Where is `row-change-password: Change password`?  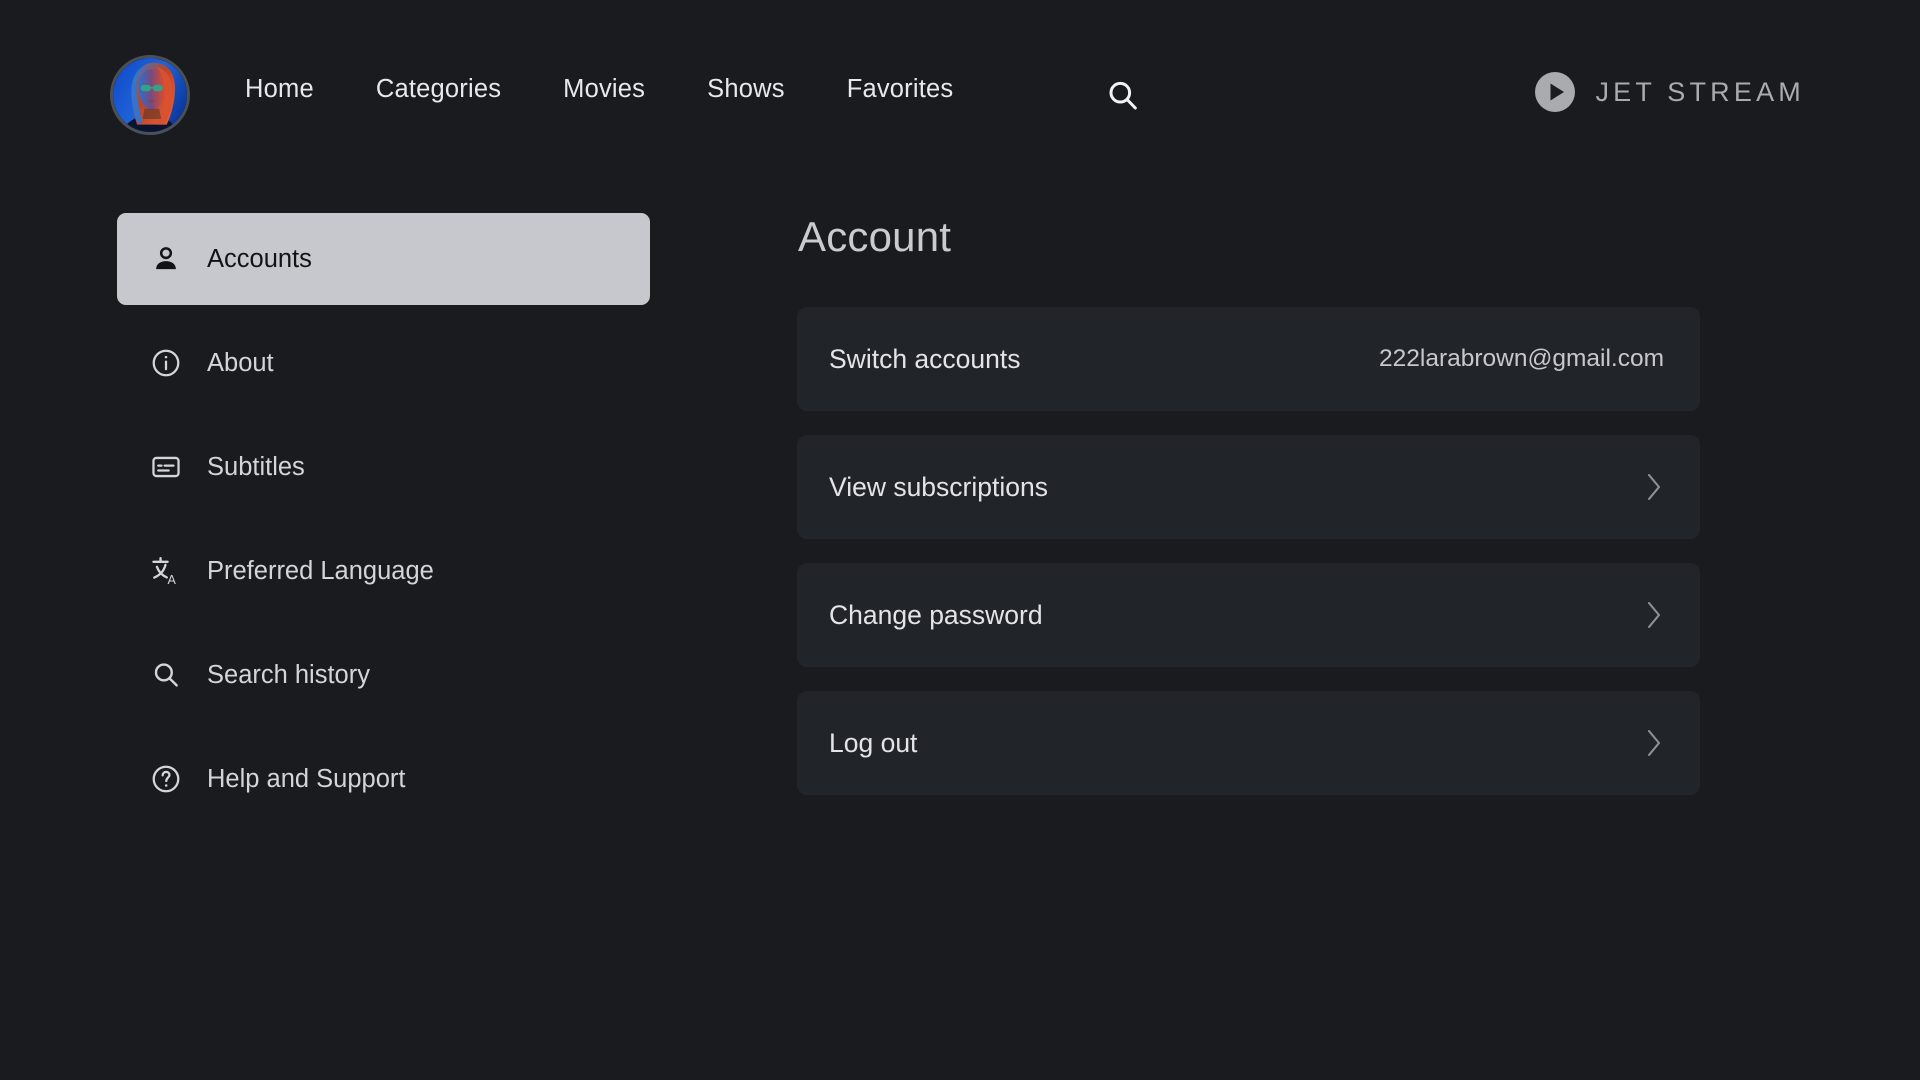
row-change-password: Change password is located at coordinates (1248, 615).